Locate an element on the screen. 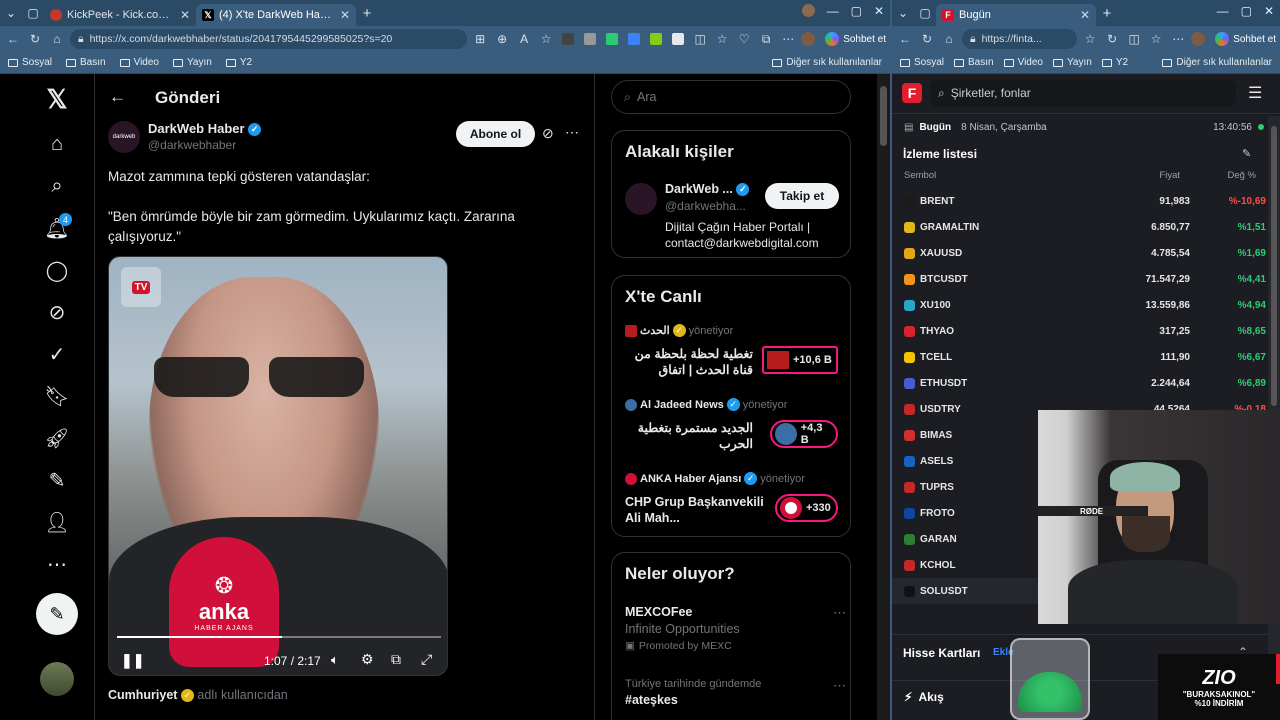 This screenshot has width=1280, height=720. avatar-icon is located at coordinates (808, 10).